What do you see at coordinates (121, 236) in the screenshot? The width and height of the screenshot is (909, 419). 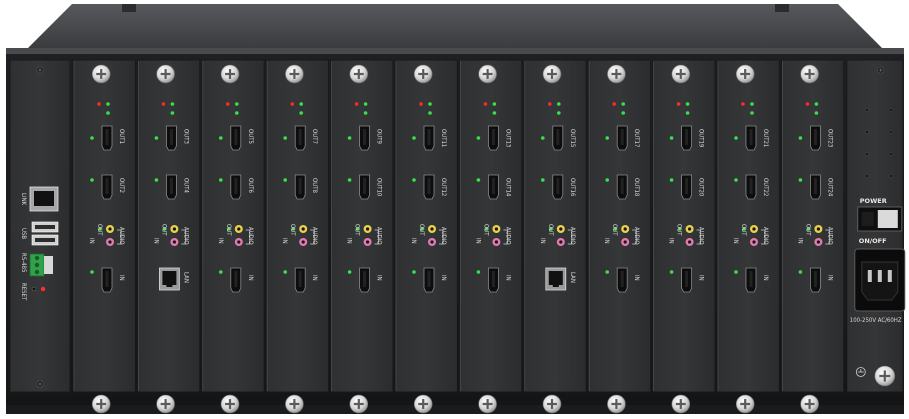 I see `audio-label: AUDIO` at bounding box center [121, 236].